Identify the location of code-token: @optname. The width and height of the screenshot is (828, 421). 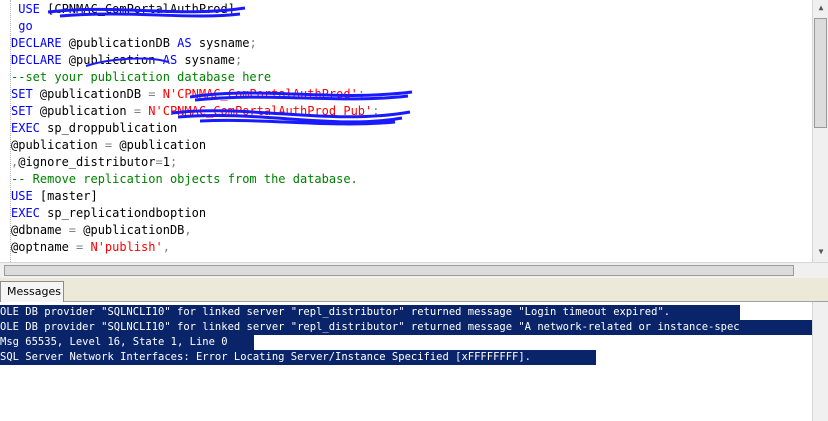
(44, 247).